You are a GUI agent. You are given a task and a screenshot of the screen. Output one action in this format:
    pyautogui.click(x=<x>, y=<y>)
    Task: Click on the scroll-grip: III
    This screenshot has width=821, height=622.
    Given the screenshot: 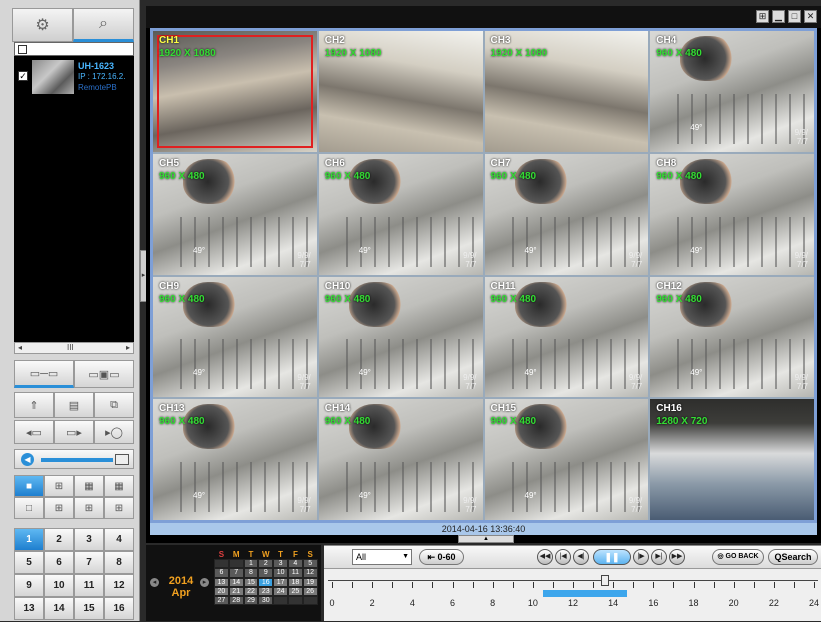 What is the action you would take?
    pyautogui.click(x=70, y=347)
    